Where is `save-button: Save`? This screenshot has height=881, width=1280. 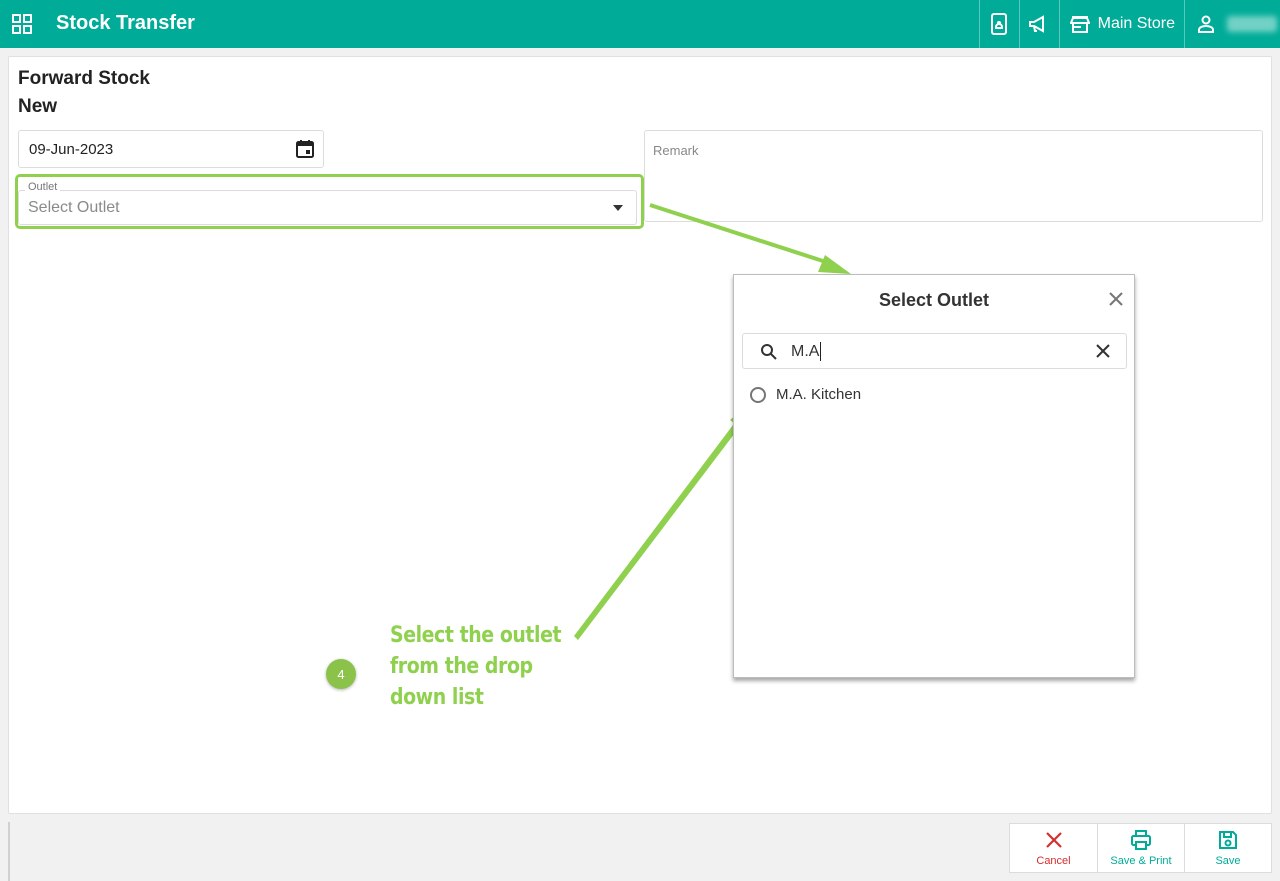
save-button: Save is located at coordinates (1227, 848).